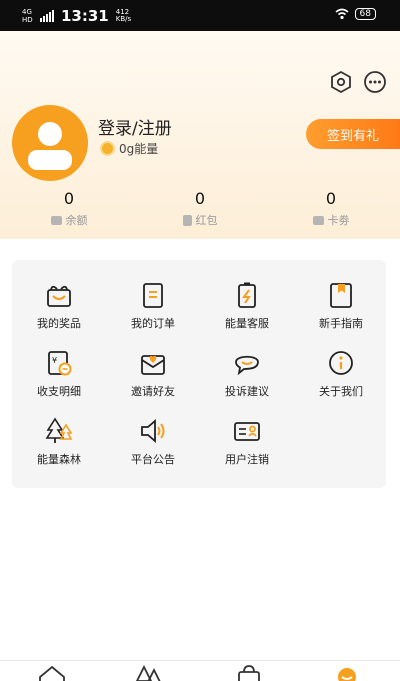 Image resolution: width=400 pixels, height=681 pixels. I want to click on menu-label: 能量森林, so click(59, 459).